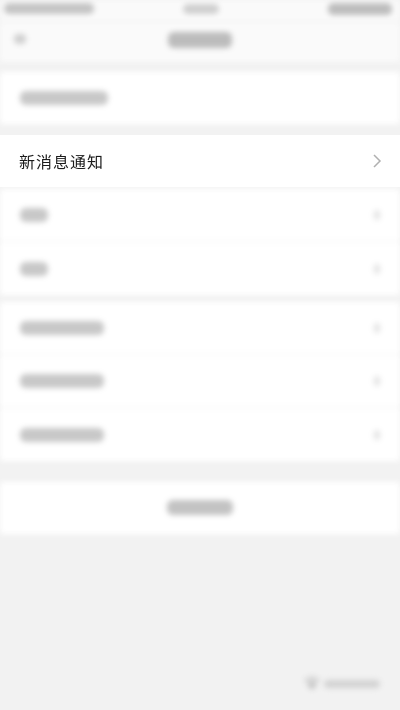  Describe the element at coordinates (342, 682) in the screenshot. I see `paw-icon` at that location.